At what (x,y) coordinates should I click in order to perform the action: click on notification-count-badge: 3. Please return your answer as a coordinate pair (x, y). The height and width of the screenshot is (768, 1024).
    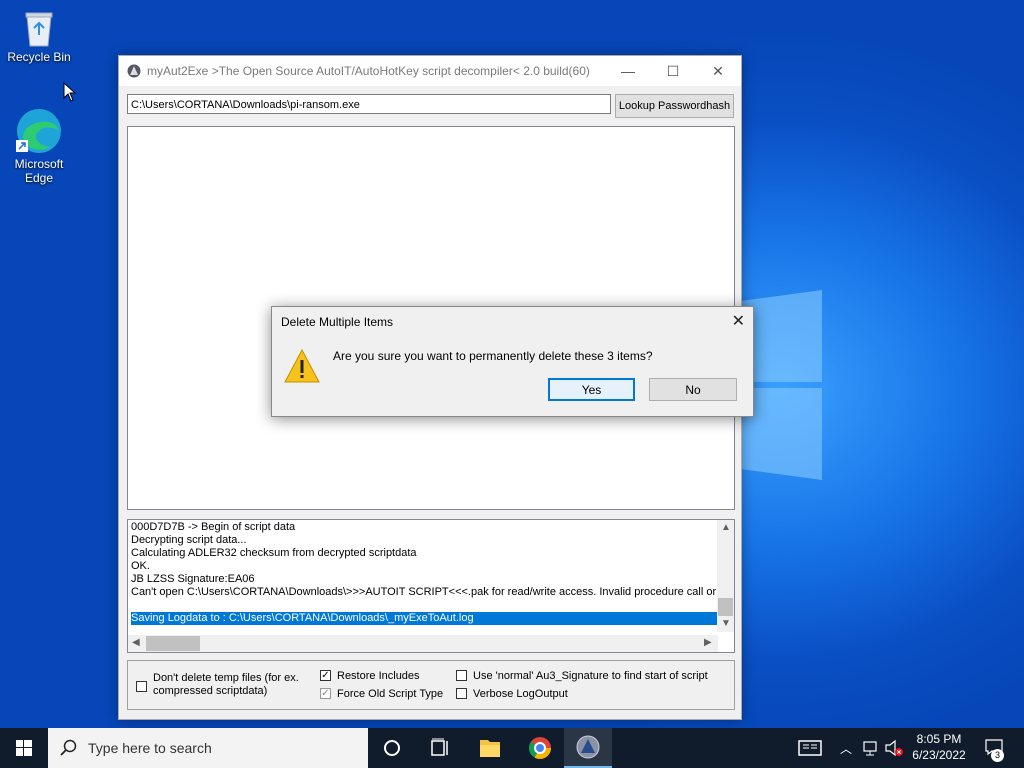
    Looking at the image, I should click on (997, 755).